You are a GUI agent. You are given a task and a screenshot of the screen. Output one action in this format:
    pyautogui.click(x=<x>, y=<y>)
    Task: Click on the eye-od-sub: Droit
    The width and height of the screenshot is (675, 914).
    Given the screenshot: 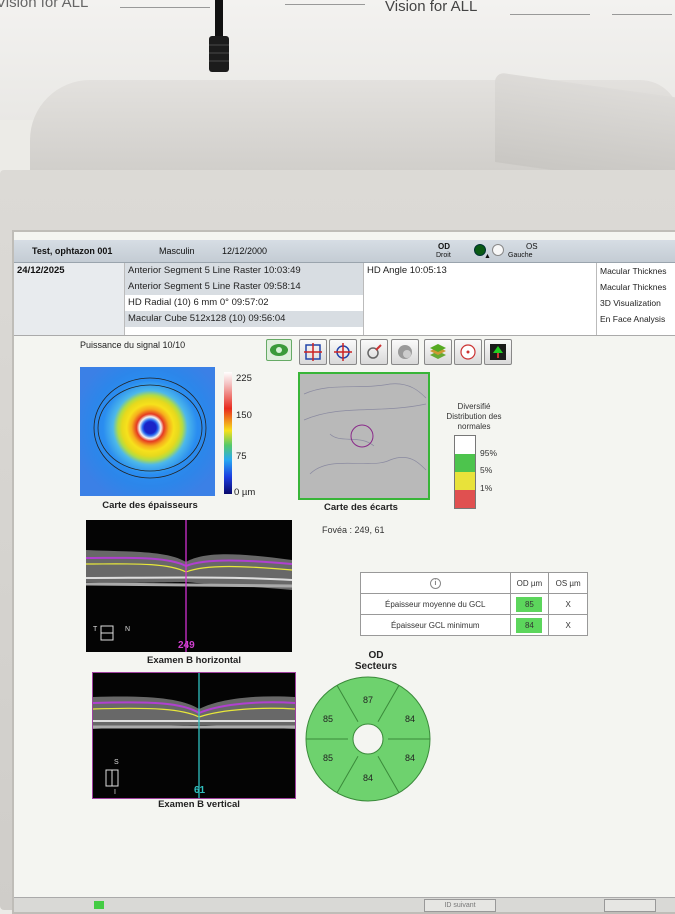 What is the action you would take?
    pyautogui.click(x=443, y=255)
    